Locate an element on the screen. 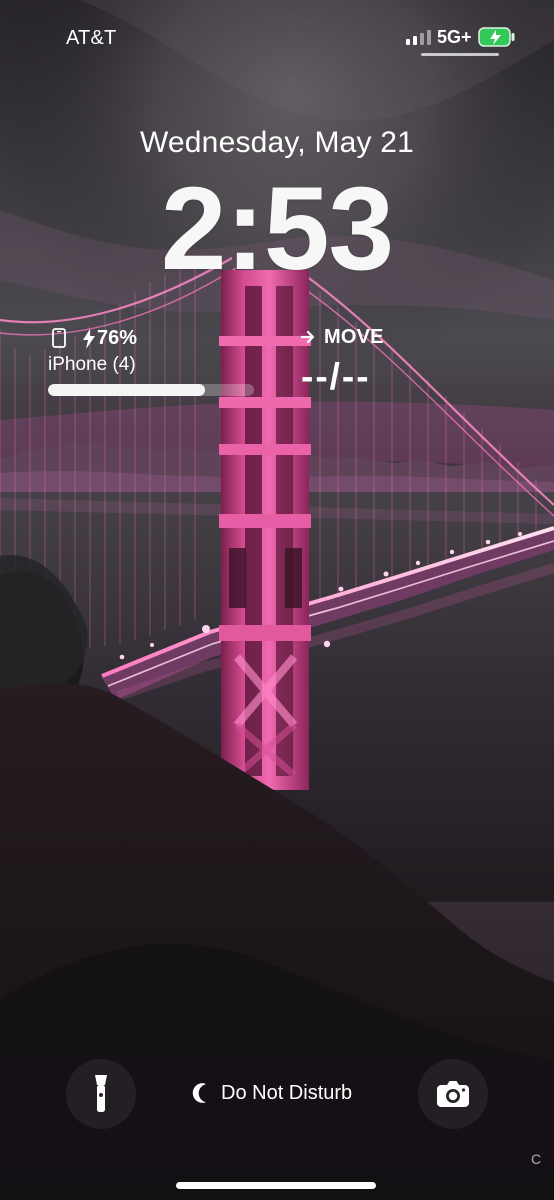 The height and width of the screenshot is (1200, 554). flashlight-button is located at coordinates (101, 1094).